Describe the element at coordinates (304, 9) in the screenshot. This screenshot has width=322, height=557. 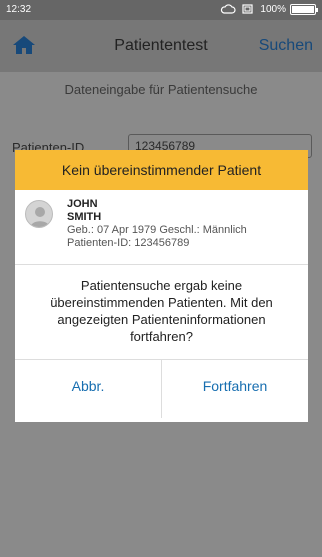
I see `battery-icon` at that location.